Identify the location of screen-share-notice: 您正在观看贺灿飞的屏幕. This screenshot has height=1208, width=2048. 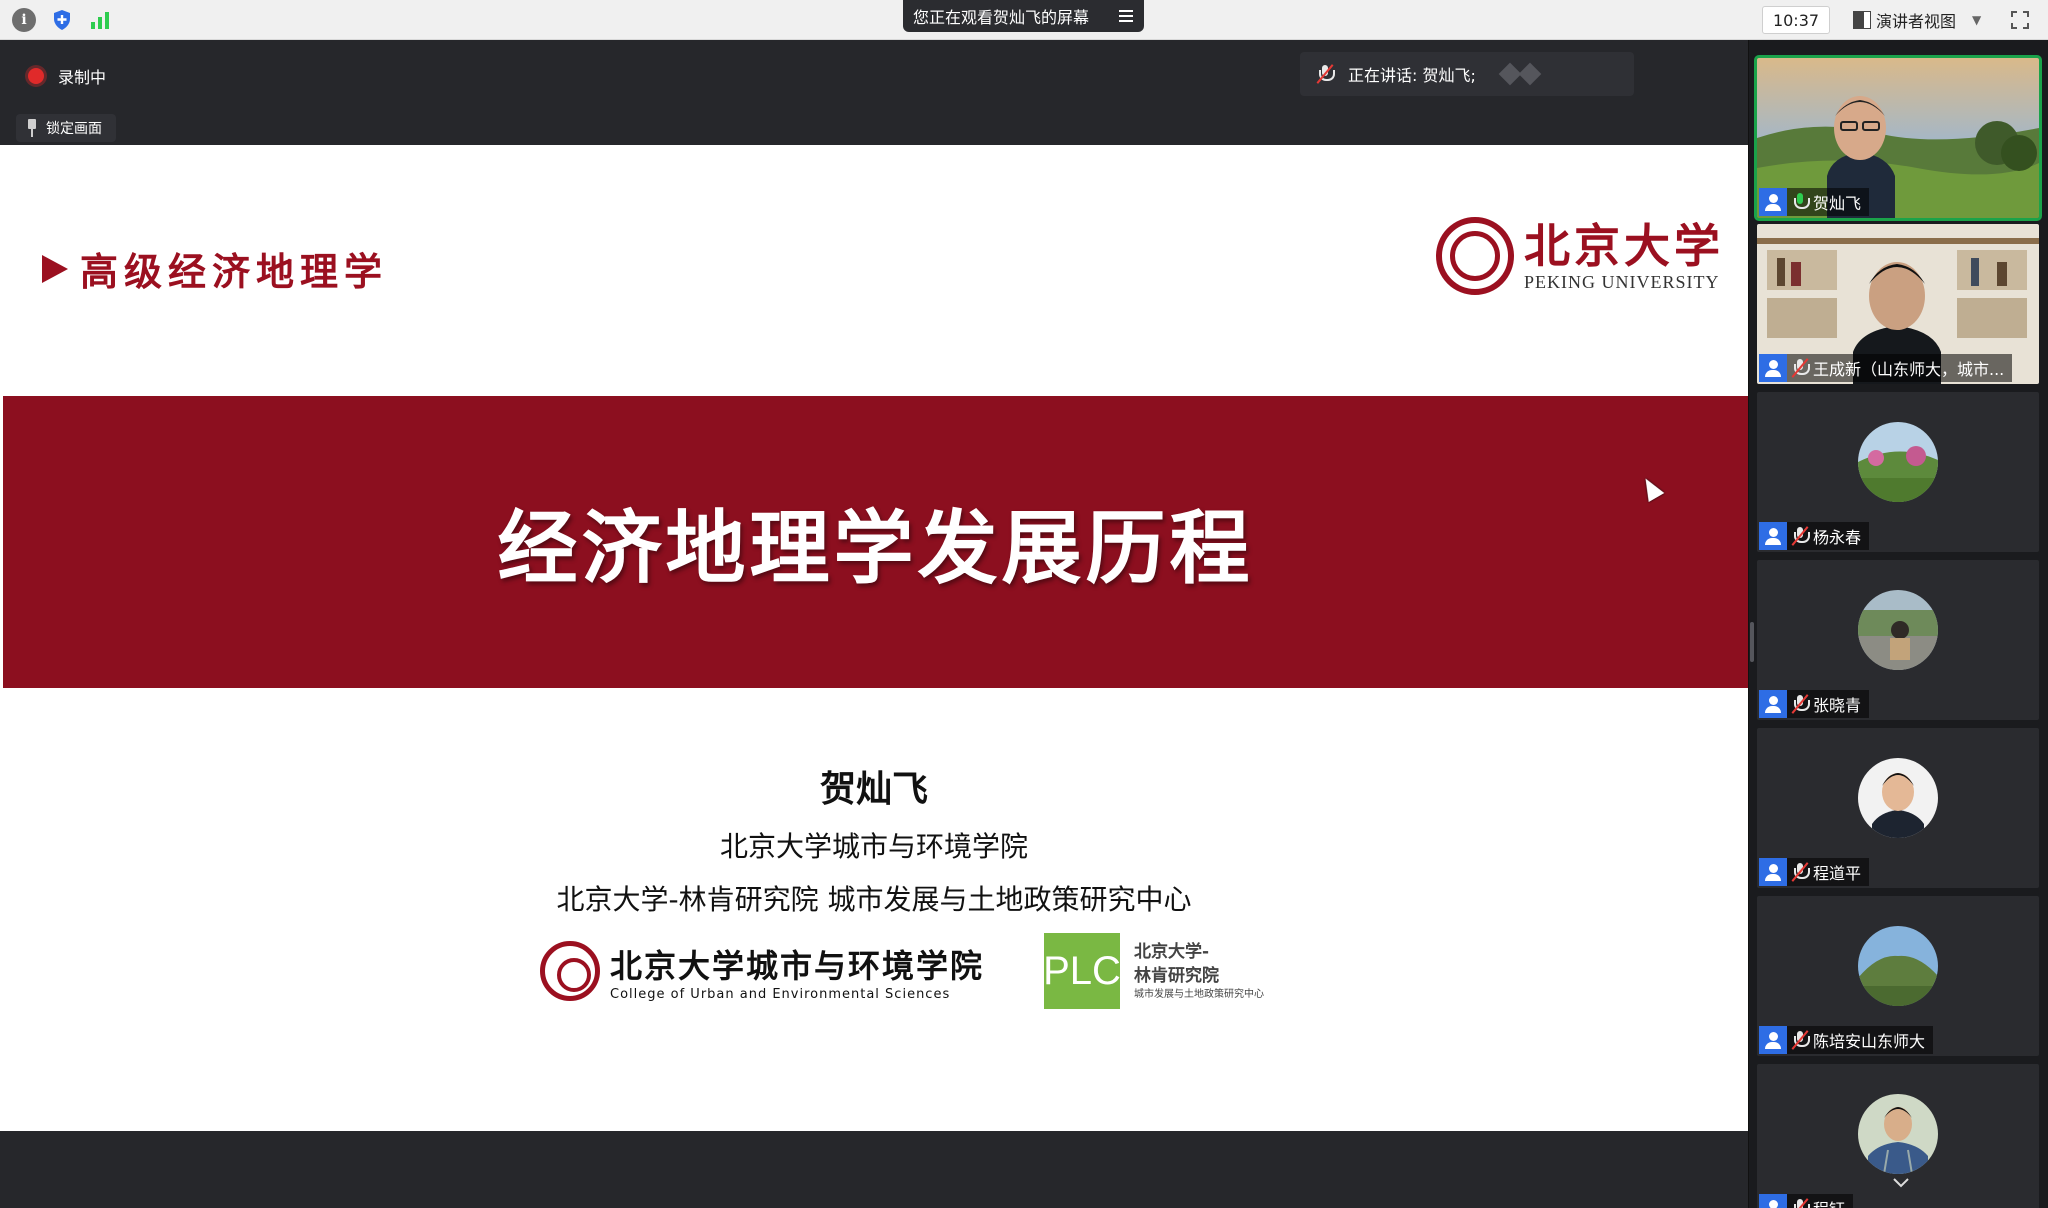
(1023, 16).